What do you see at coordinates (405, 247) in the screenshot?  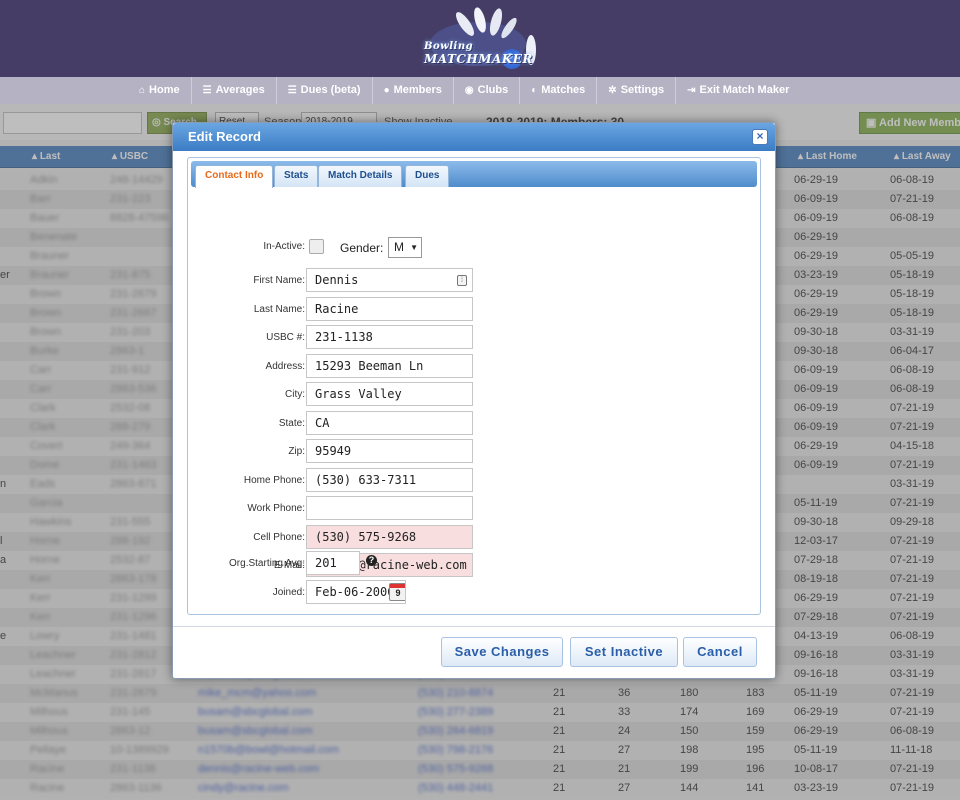 I see `gender-select: M ▼` at bounding box center [405, 247].